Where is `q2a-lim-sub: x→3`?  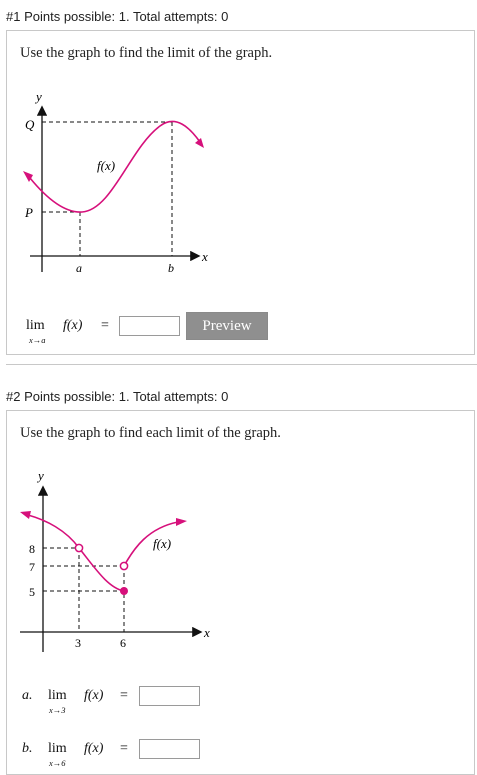 q2a-lim-sub: x→3 is located at coordinates (57, 710).